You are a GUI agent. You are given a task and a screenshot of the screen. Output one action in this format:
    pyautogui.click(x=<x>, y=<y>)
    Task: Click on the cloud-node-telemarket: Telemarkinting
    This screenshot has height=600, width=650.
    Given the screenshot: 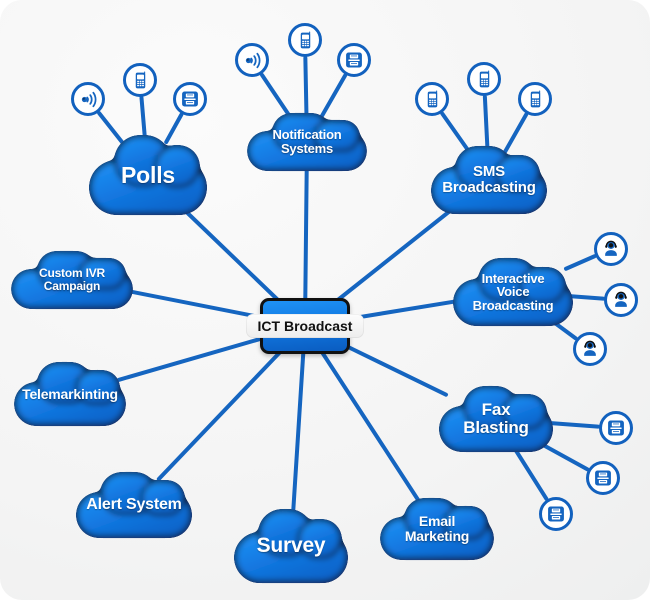 What is the action you would take?
    pyautogui.click(x=70, y=394)
    